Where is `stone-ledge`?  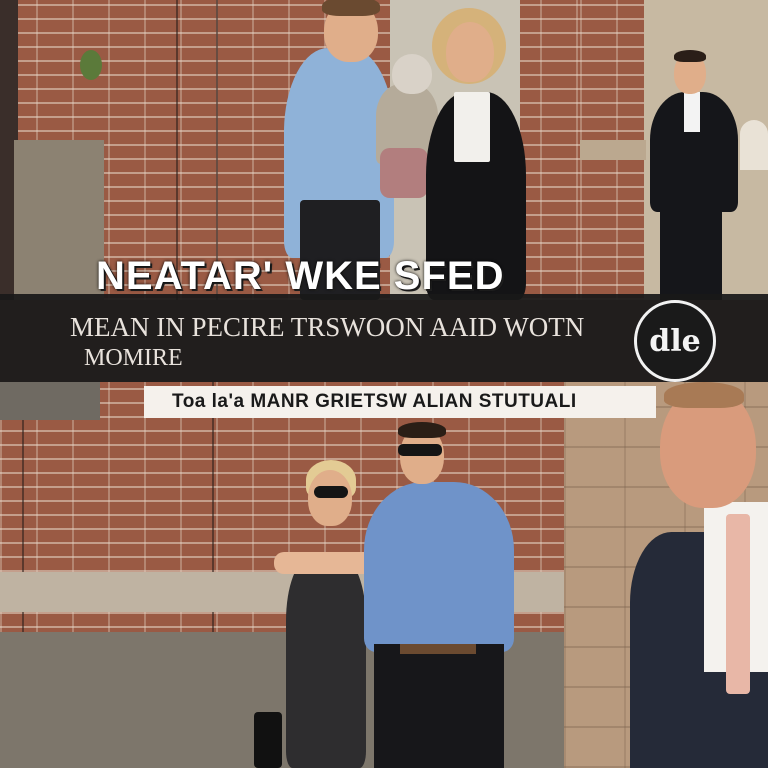 stone-ledge is located at coordinates (613, 150).